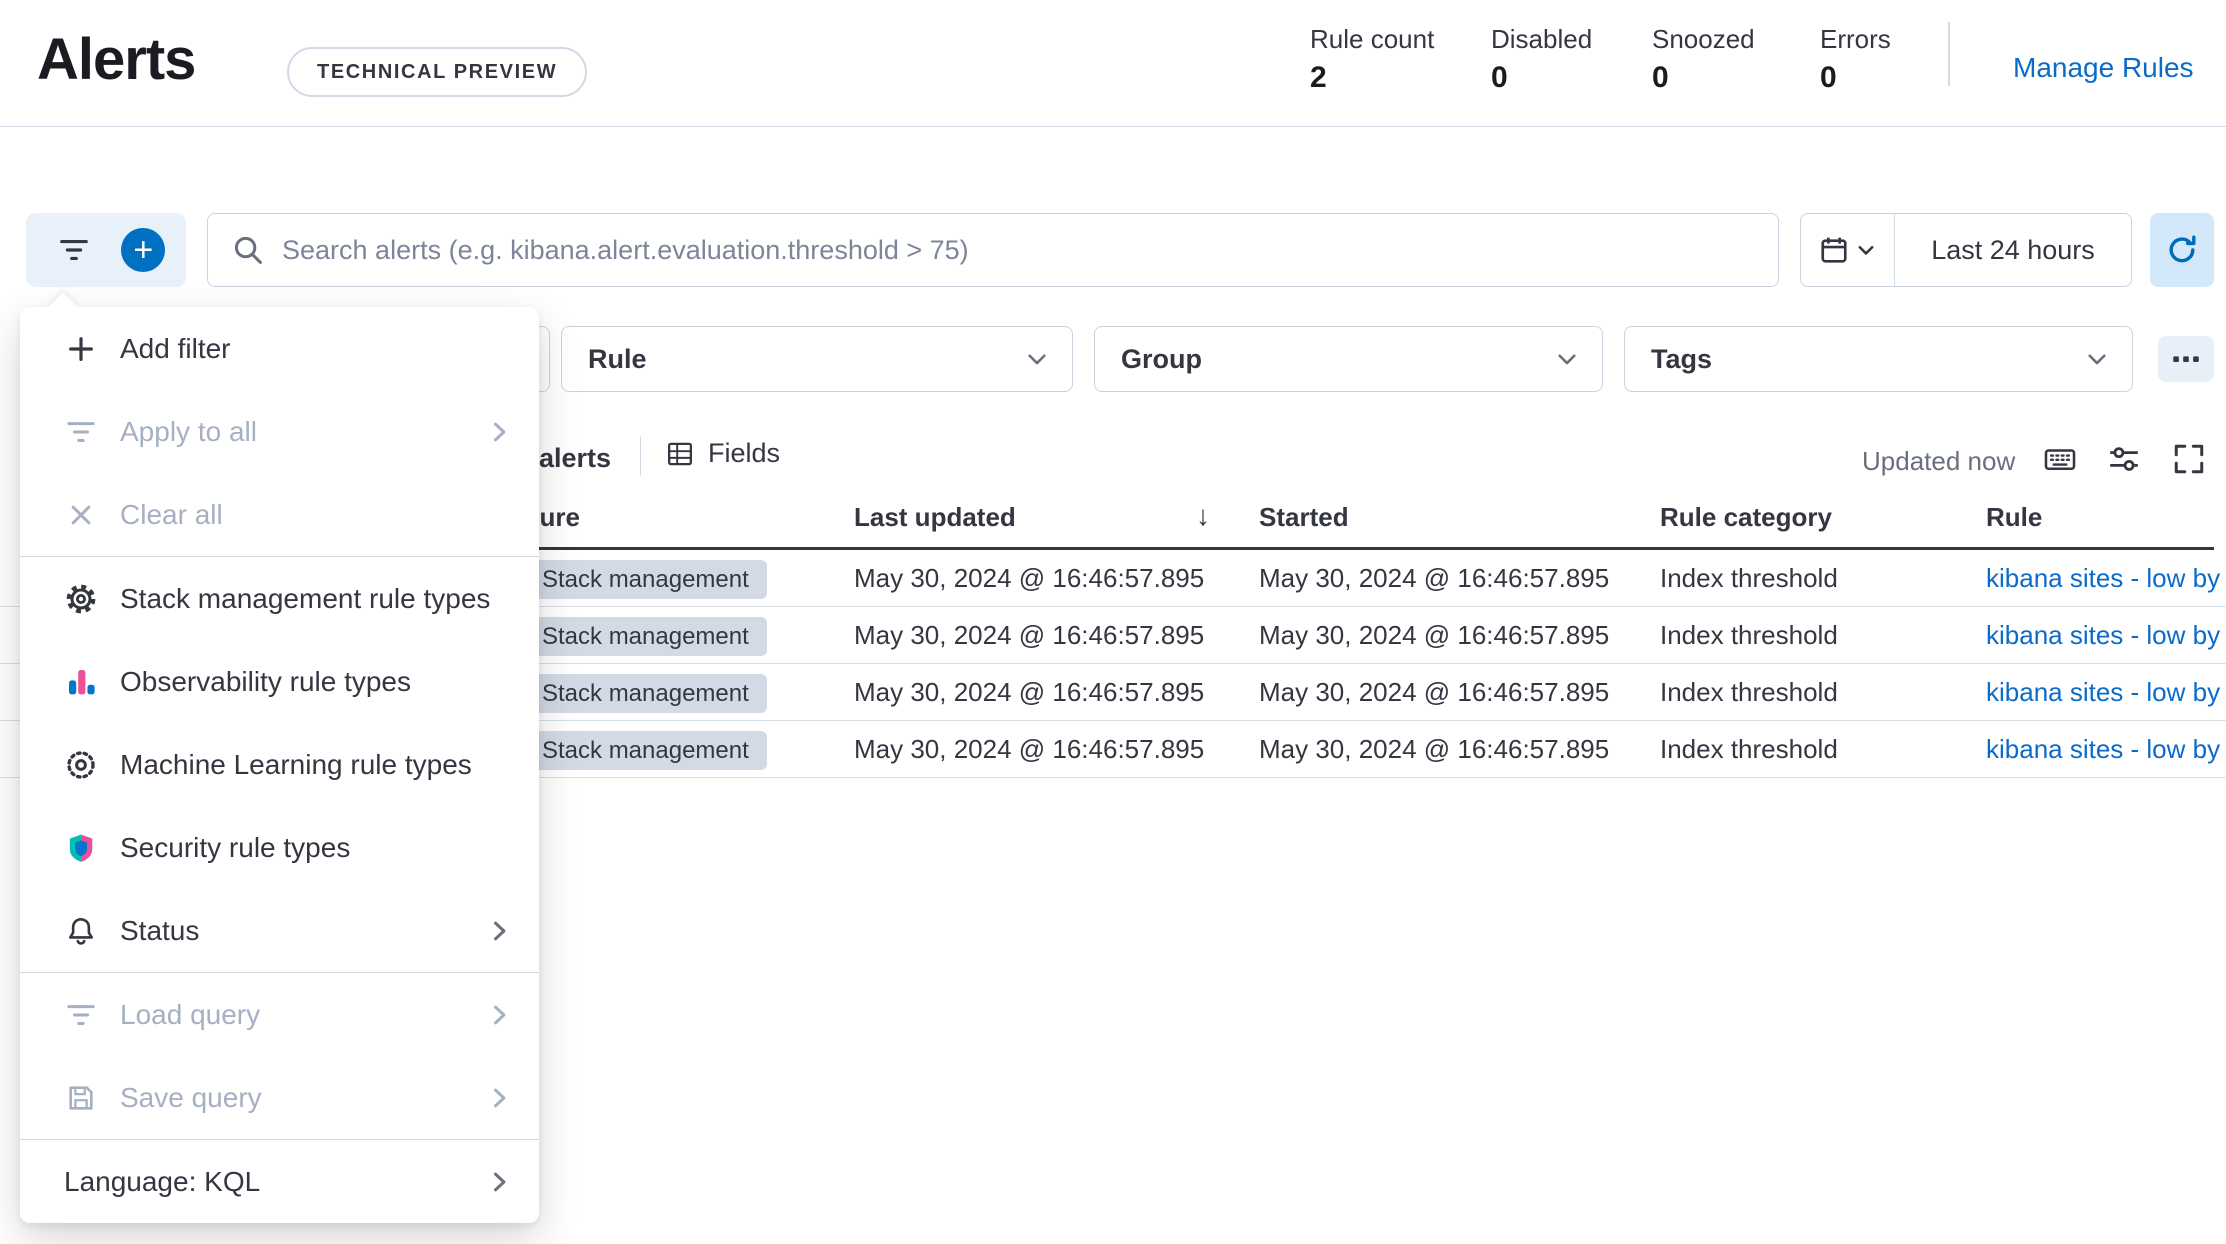  I want to click on menu-item-label: Clear all, so click(171, 514).